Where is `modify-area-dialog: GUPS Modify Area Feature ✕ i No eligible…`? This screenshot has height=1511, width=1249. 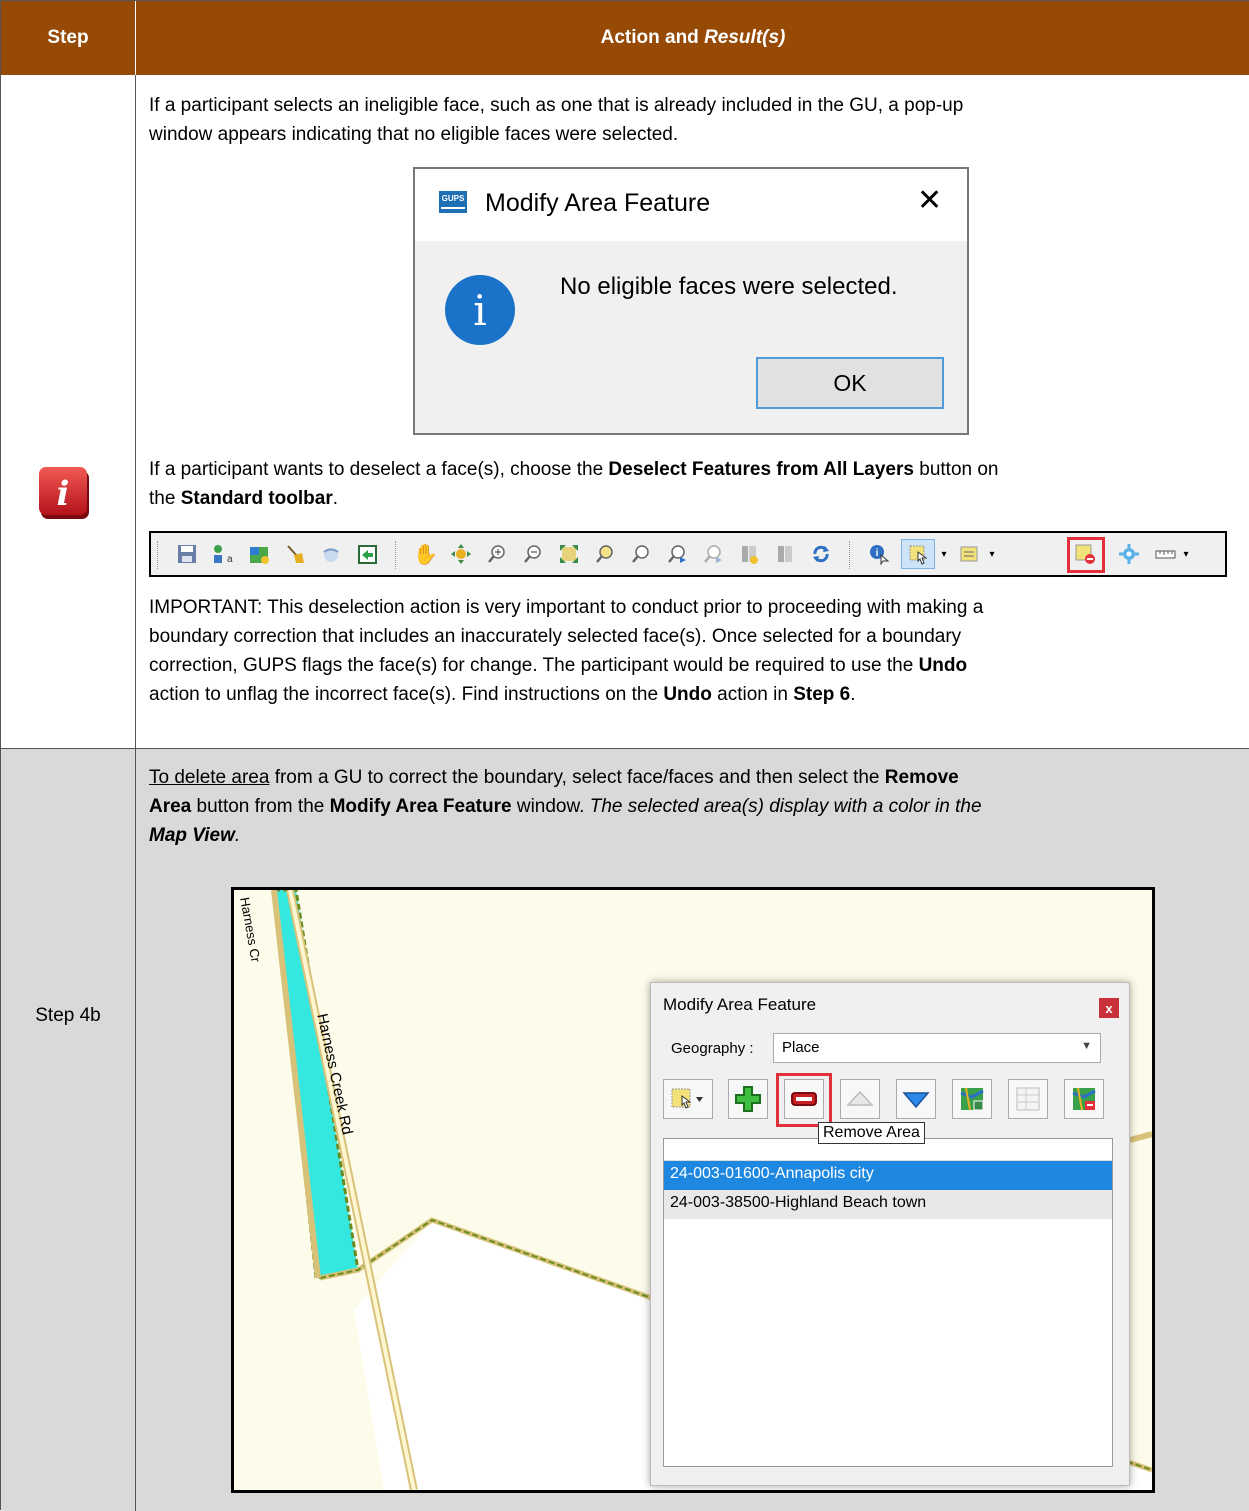 modify-area-dialog: GUPS Modify Area Feature ✕ i No eligible… is located at coordinates (691, 301).